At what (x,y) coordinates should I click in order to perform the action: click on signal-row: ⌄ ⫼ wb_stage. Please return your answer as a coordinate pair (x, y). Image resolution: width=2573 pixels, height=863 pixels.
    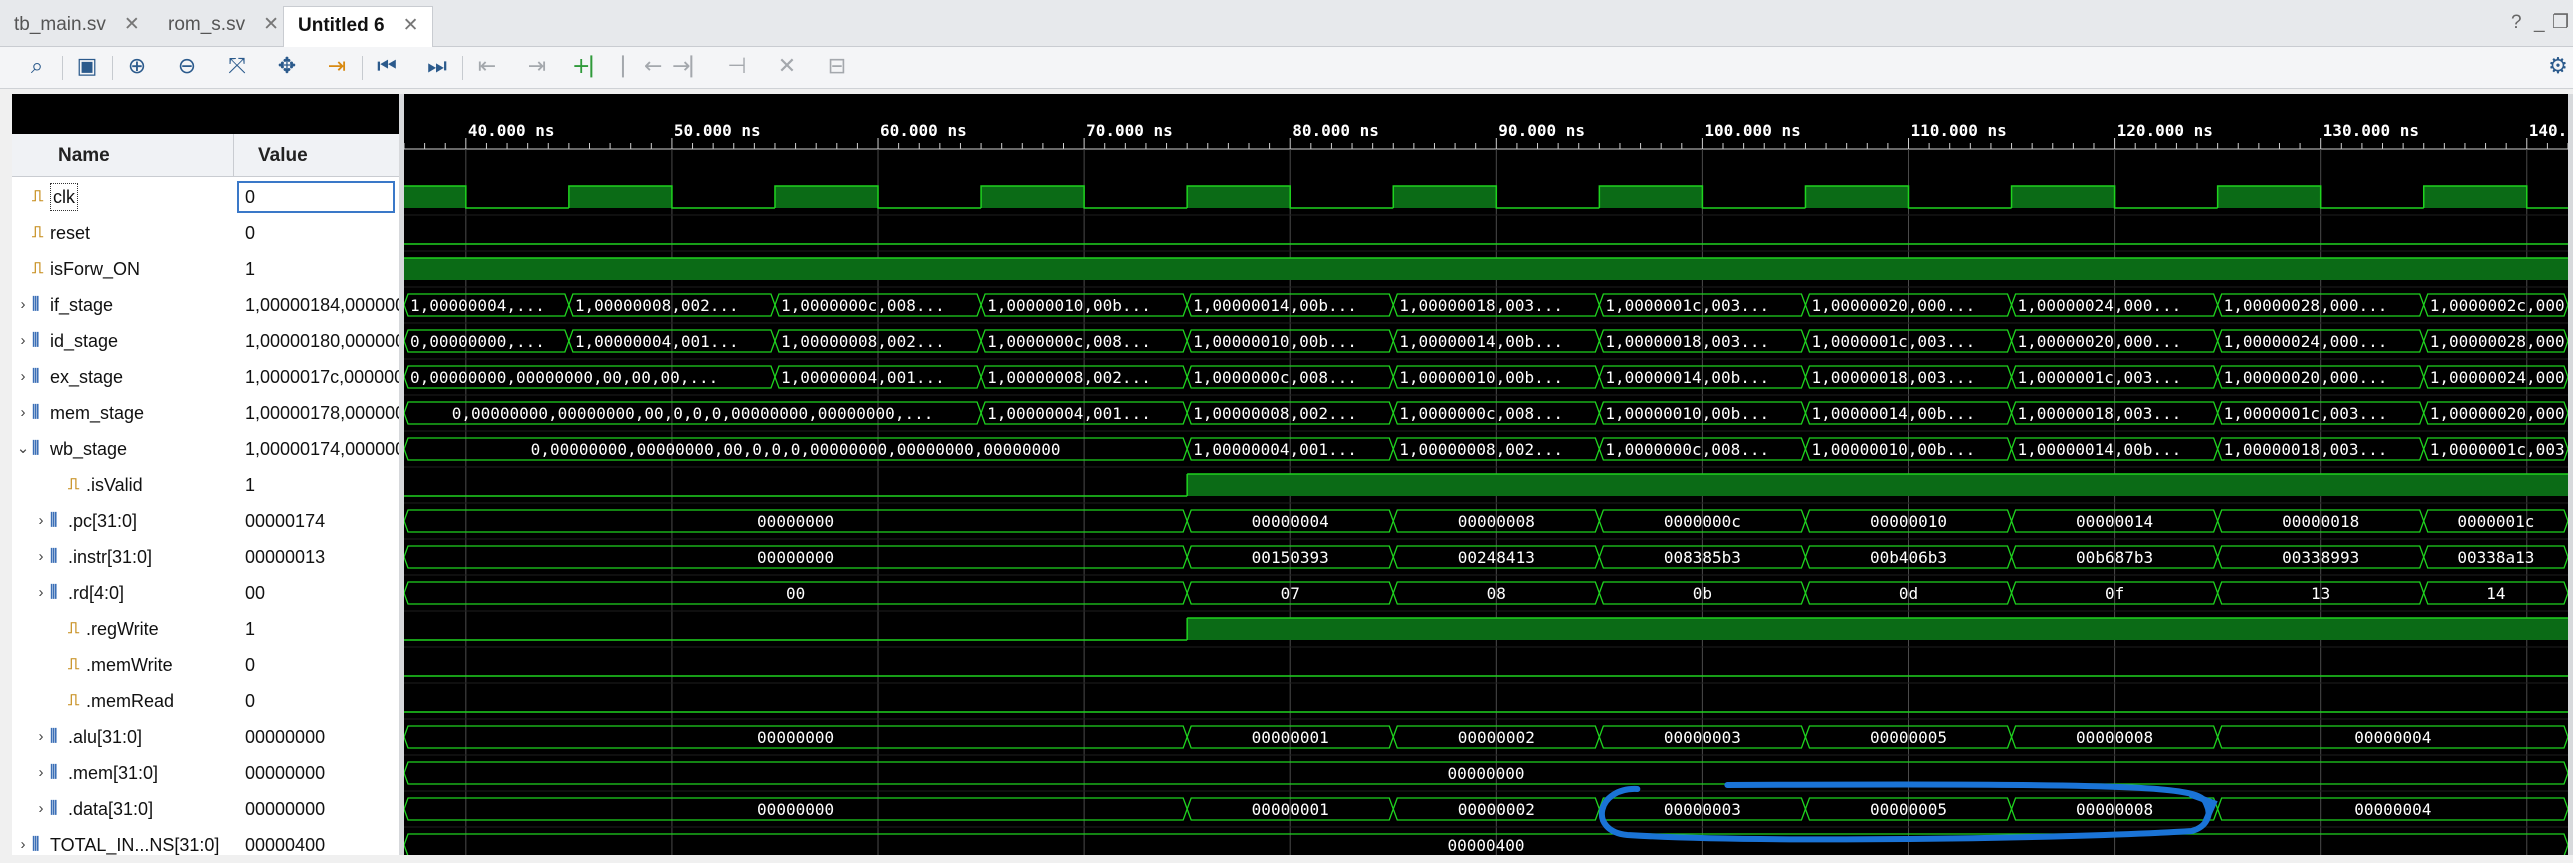
    Looking at the image, I should click on (122, 449).